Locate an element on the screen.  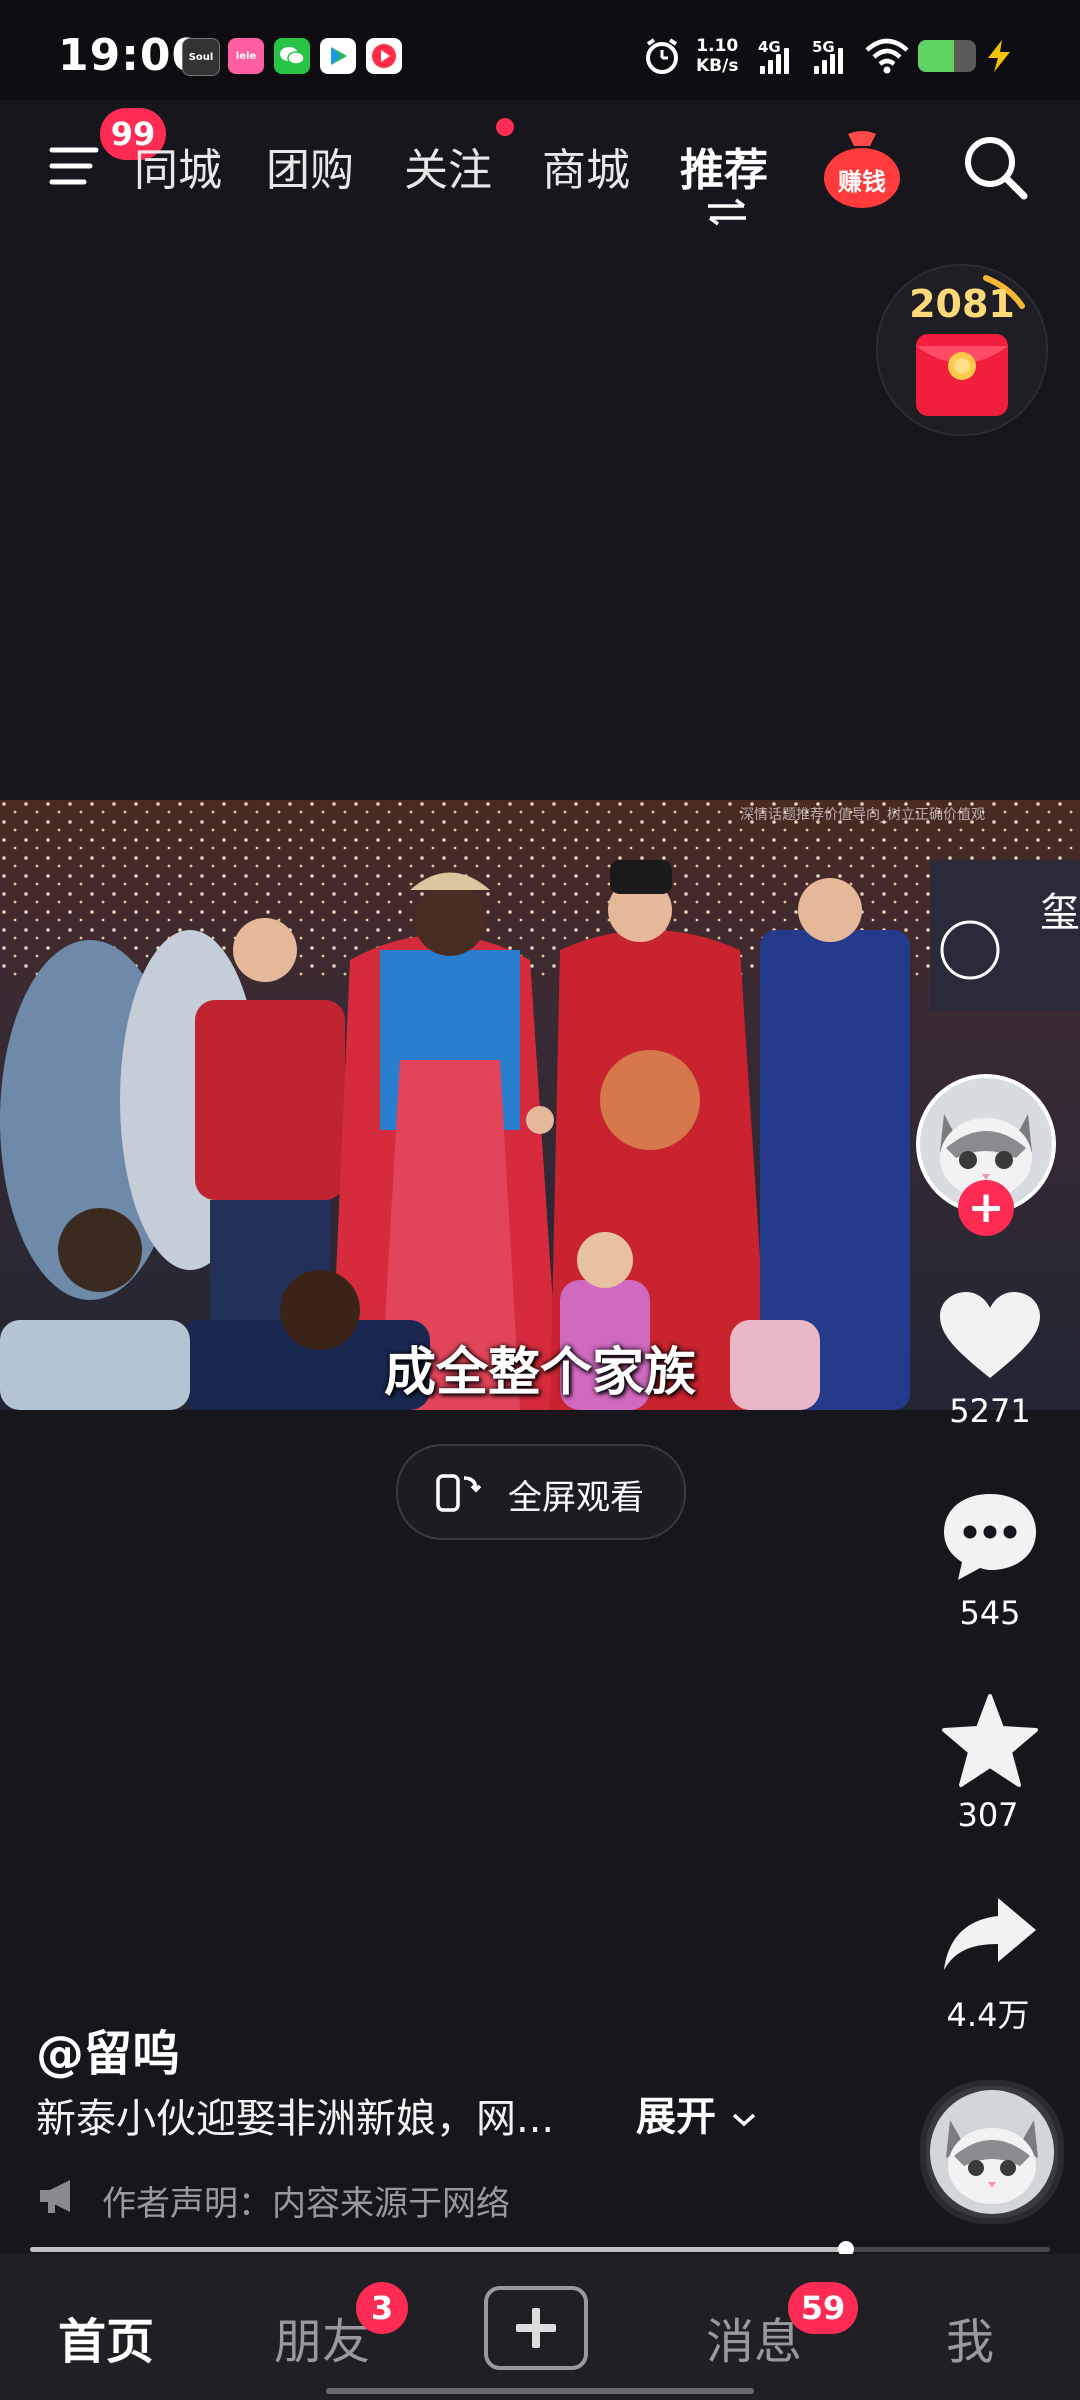
net-speed-value: 1.10 is located at coordinates (717, 46).